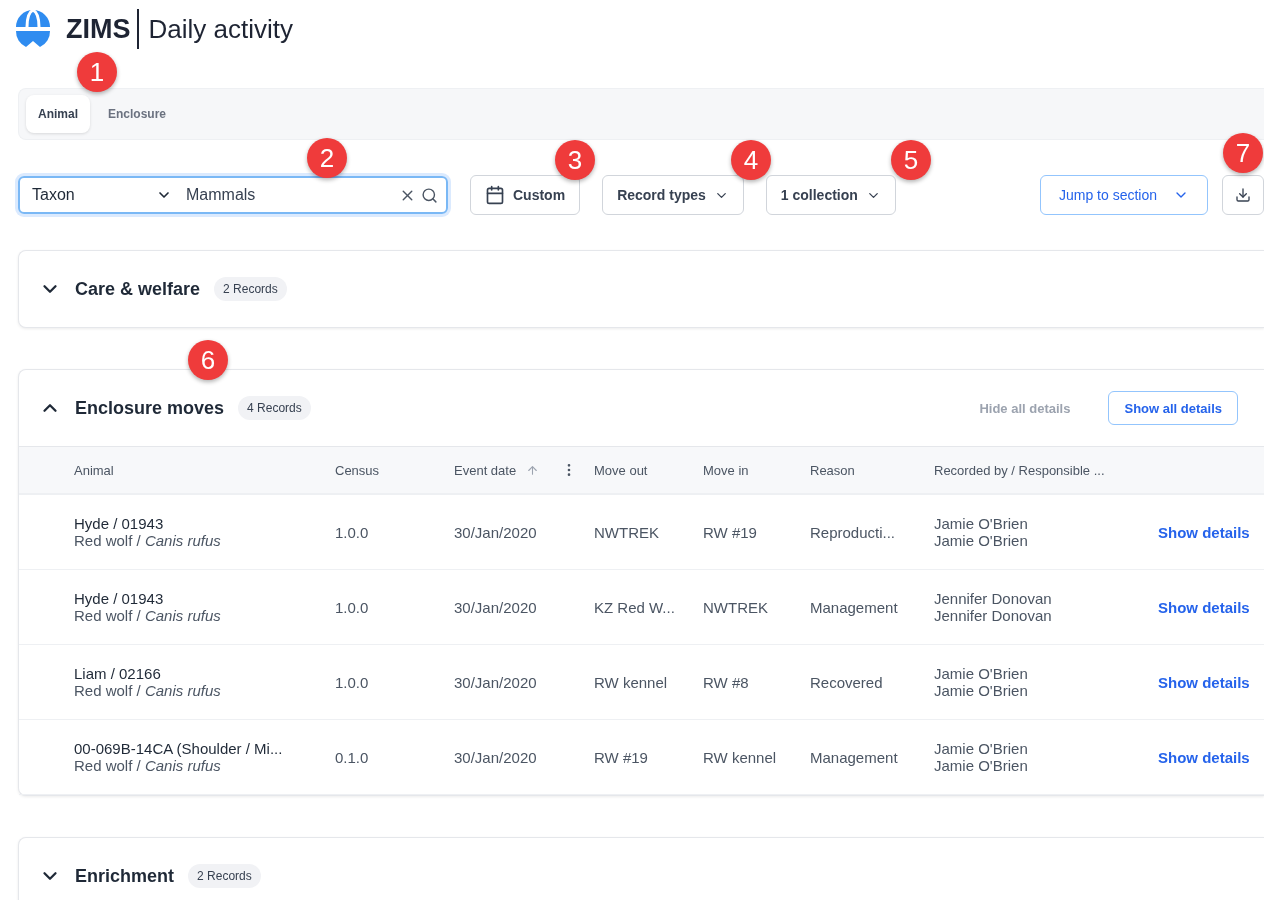  I want to click on download-icon, so click(1243, 195).